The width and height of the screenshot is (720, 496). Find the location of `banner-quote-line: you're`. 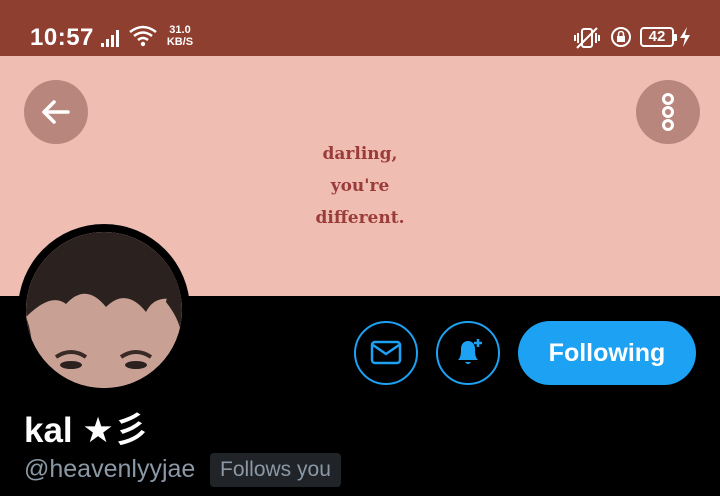

banner-quote-line: you're is located at coordinates (360, 186).